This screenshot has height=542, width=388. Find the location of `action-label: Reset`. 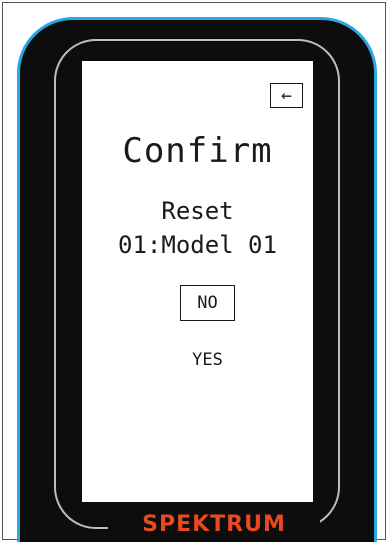

action-label: Reset is located at coordinates (197, 211).